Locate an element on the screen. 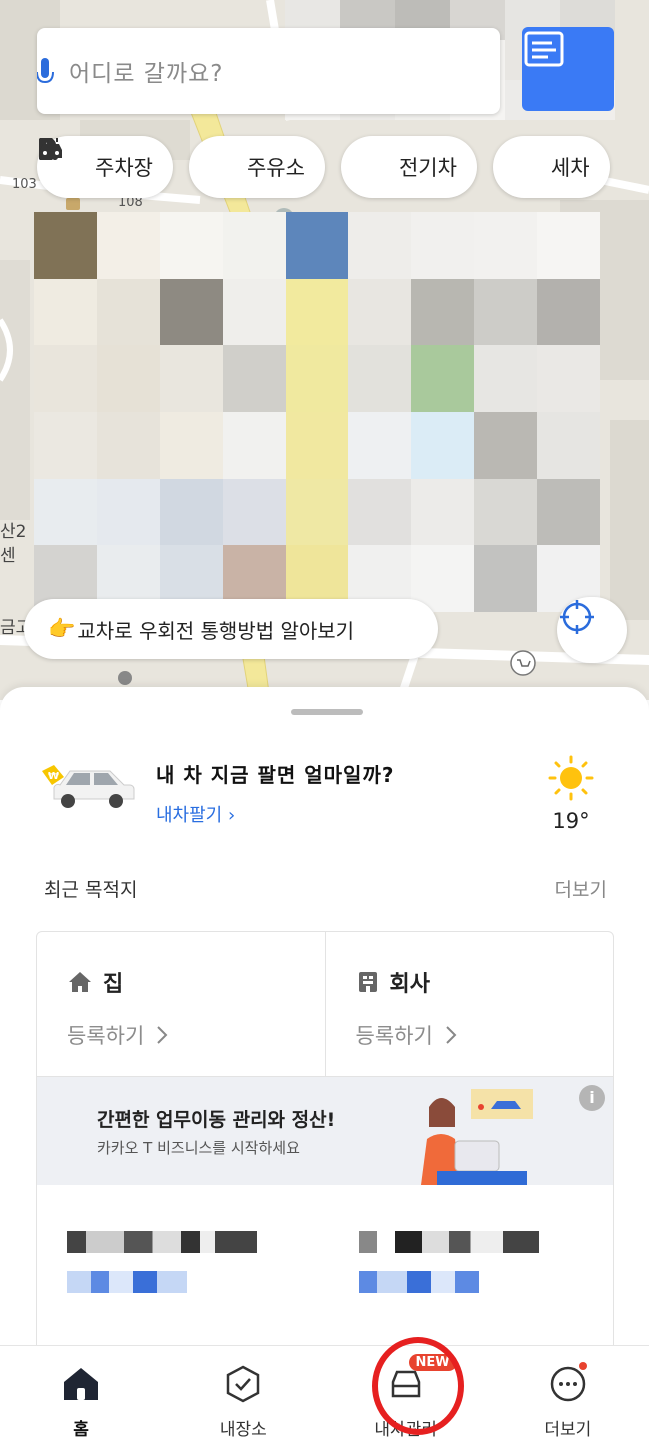 The image size is (649, 1440). chip-gas-station: 주유소 is located at coordinates (182, 167).